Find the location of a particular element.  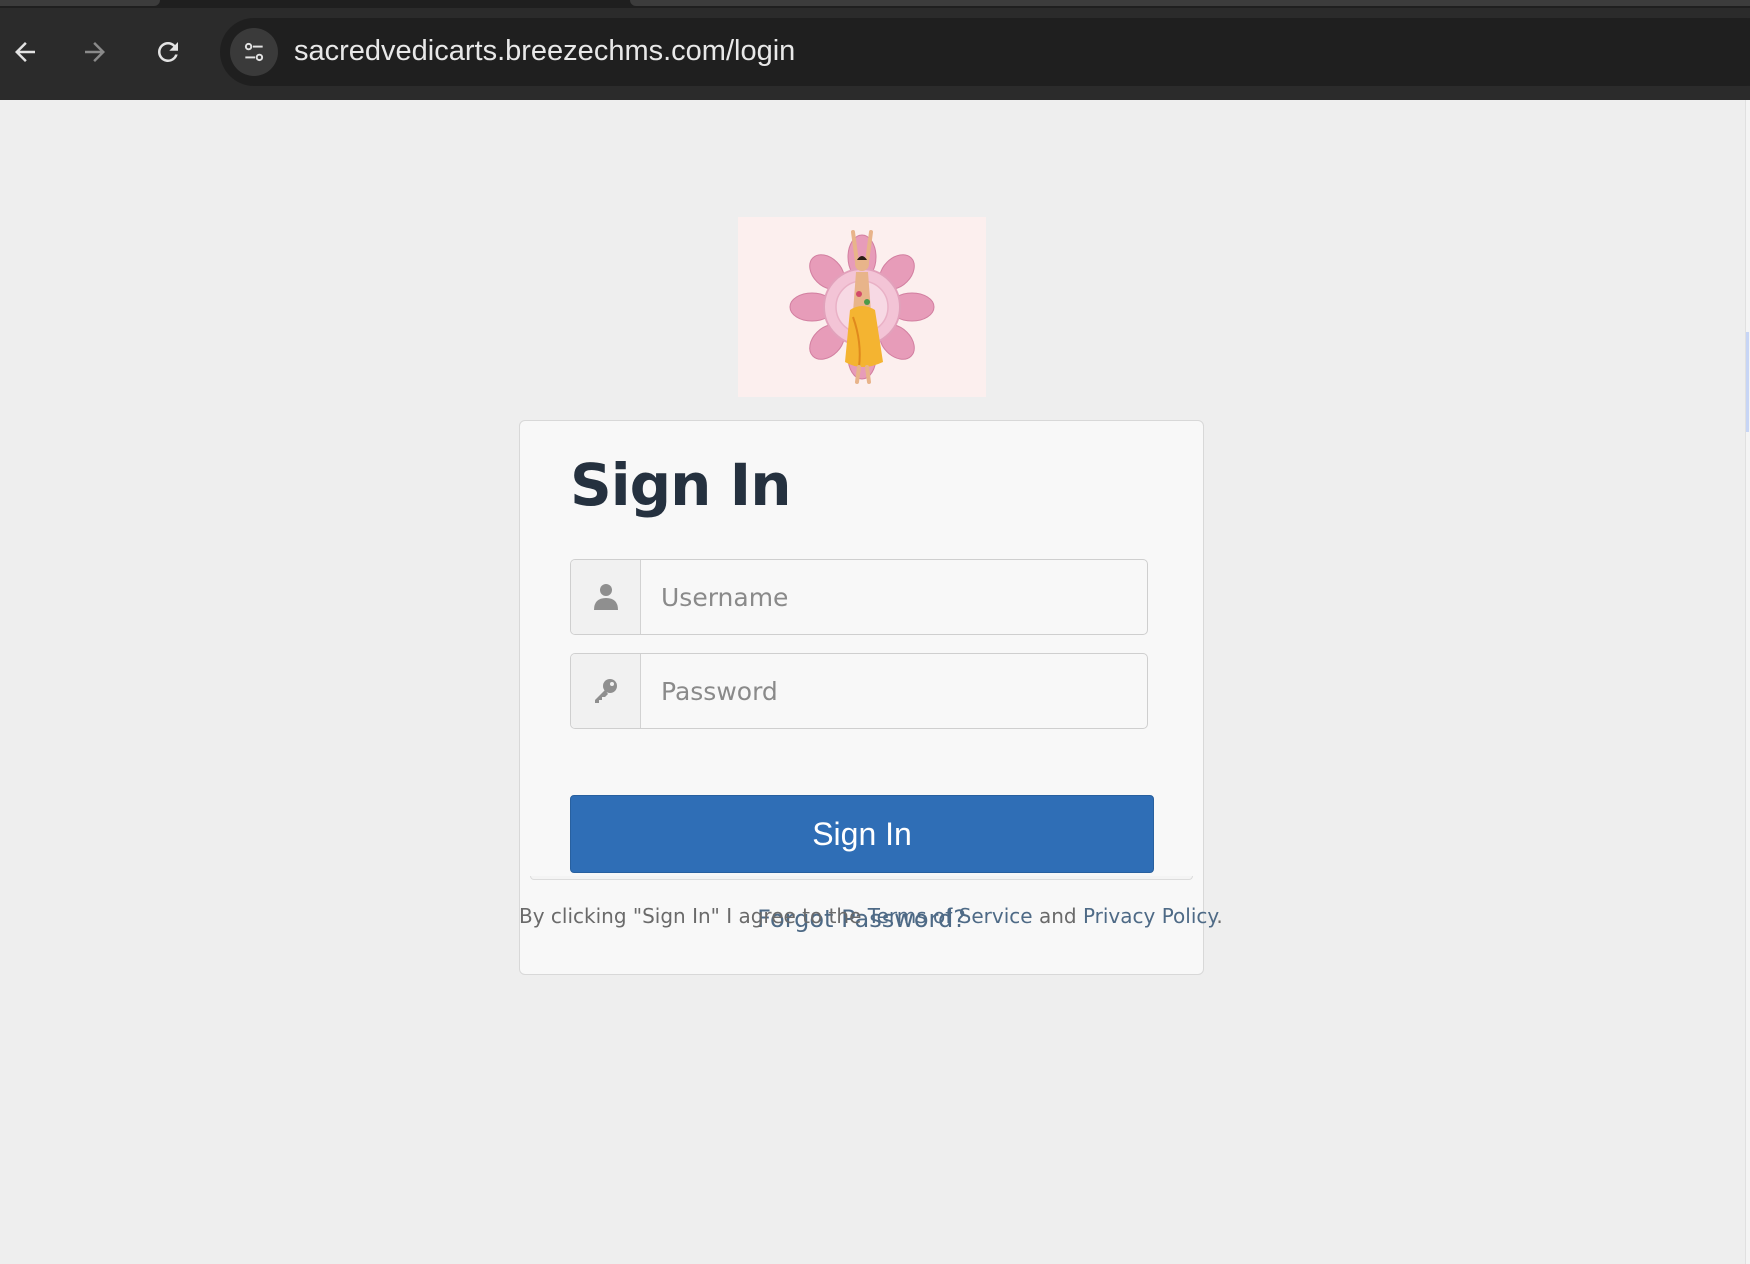

username-input is located at coordinates (894, 597).